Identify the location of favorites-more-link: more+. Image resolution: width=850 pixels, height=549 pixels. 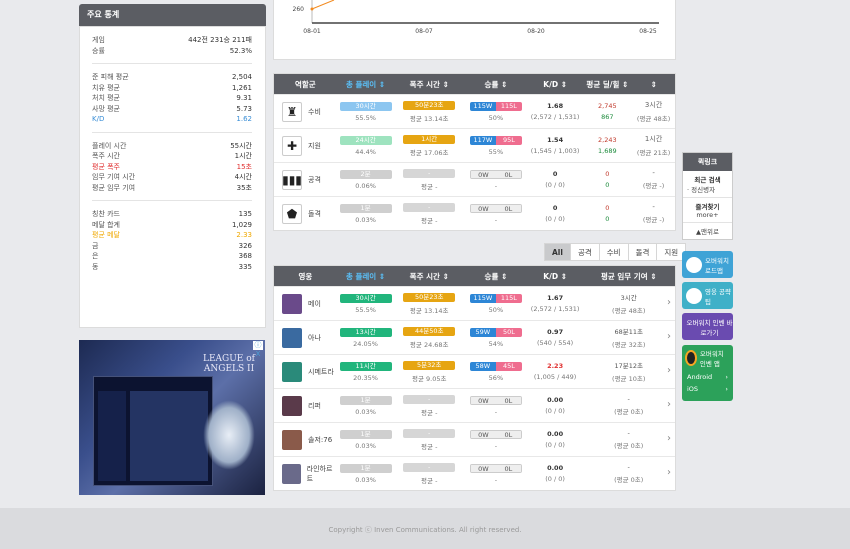
(707, 215).